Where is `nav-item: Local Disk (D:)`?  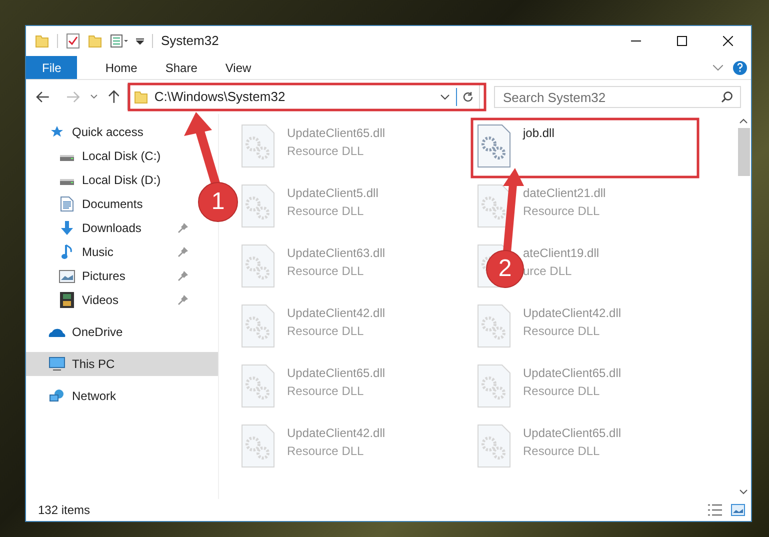 nav-item: Local Disk (D:) is located at coordinates (110, 180).